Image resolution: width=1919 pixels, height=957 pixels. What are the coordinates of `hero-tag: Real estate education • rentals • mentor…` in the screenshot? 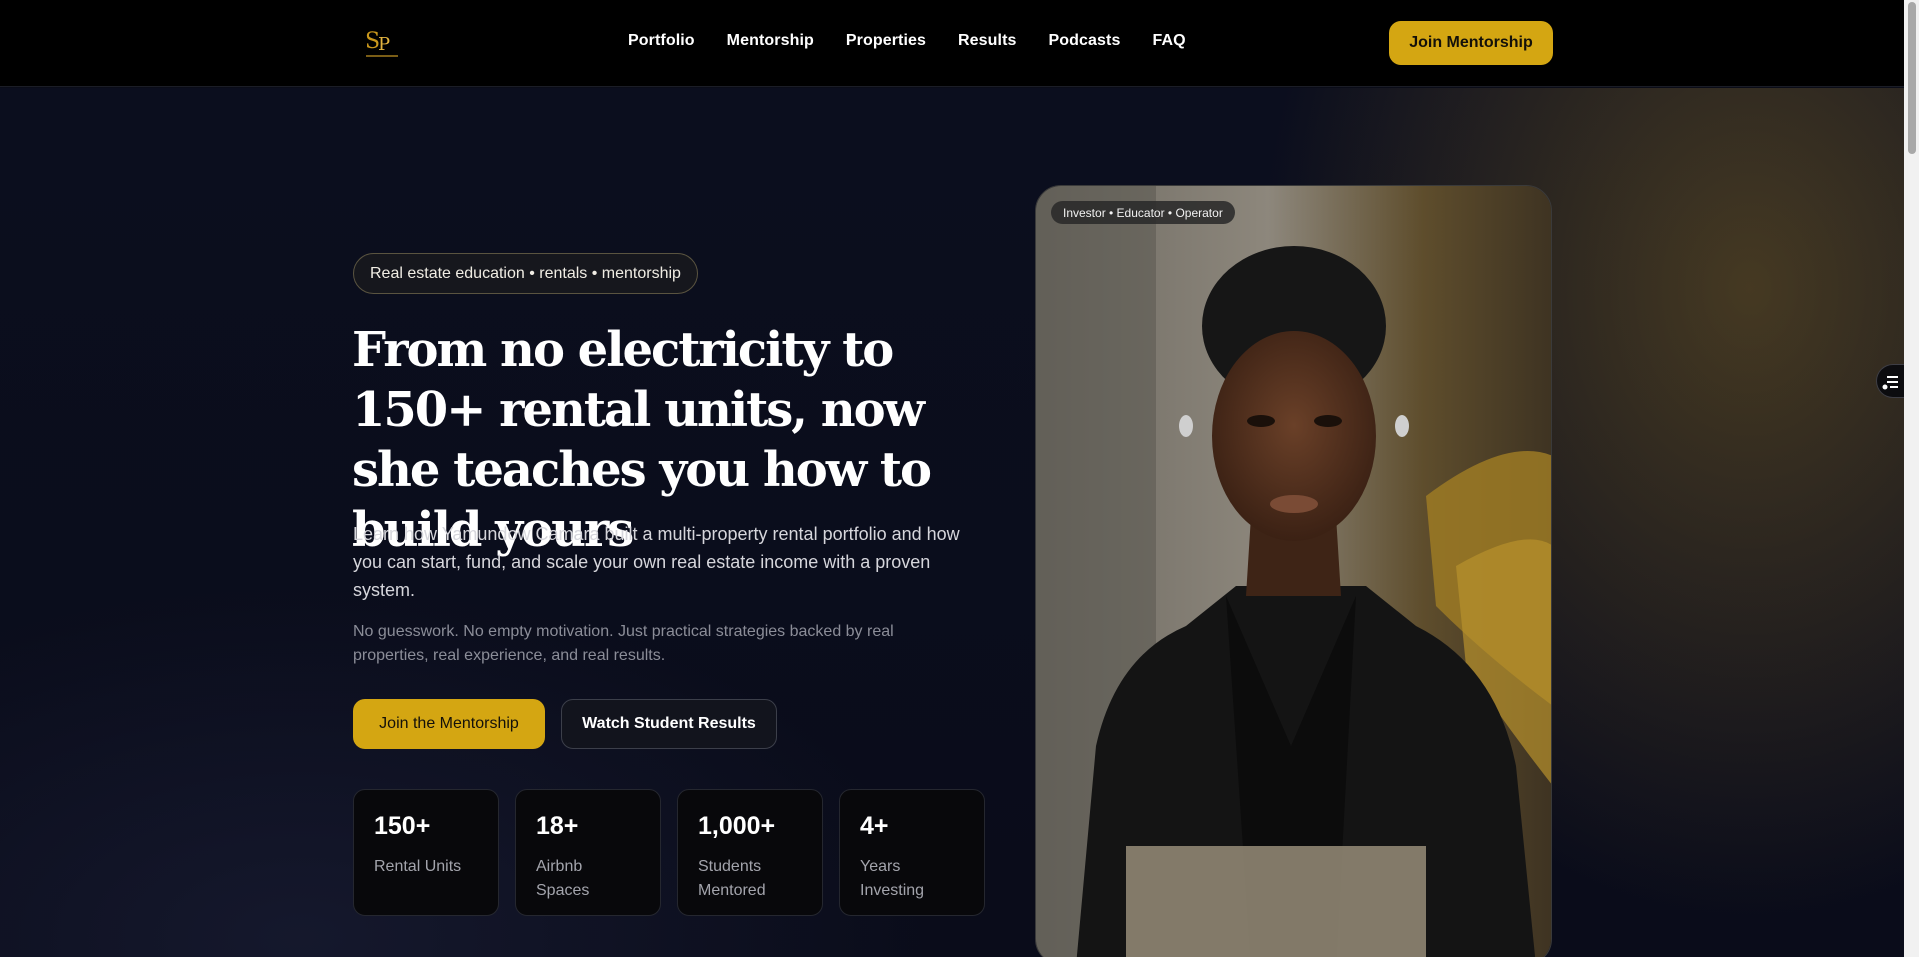 It's located at (525, 273).